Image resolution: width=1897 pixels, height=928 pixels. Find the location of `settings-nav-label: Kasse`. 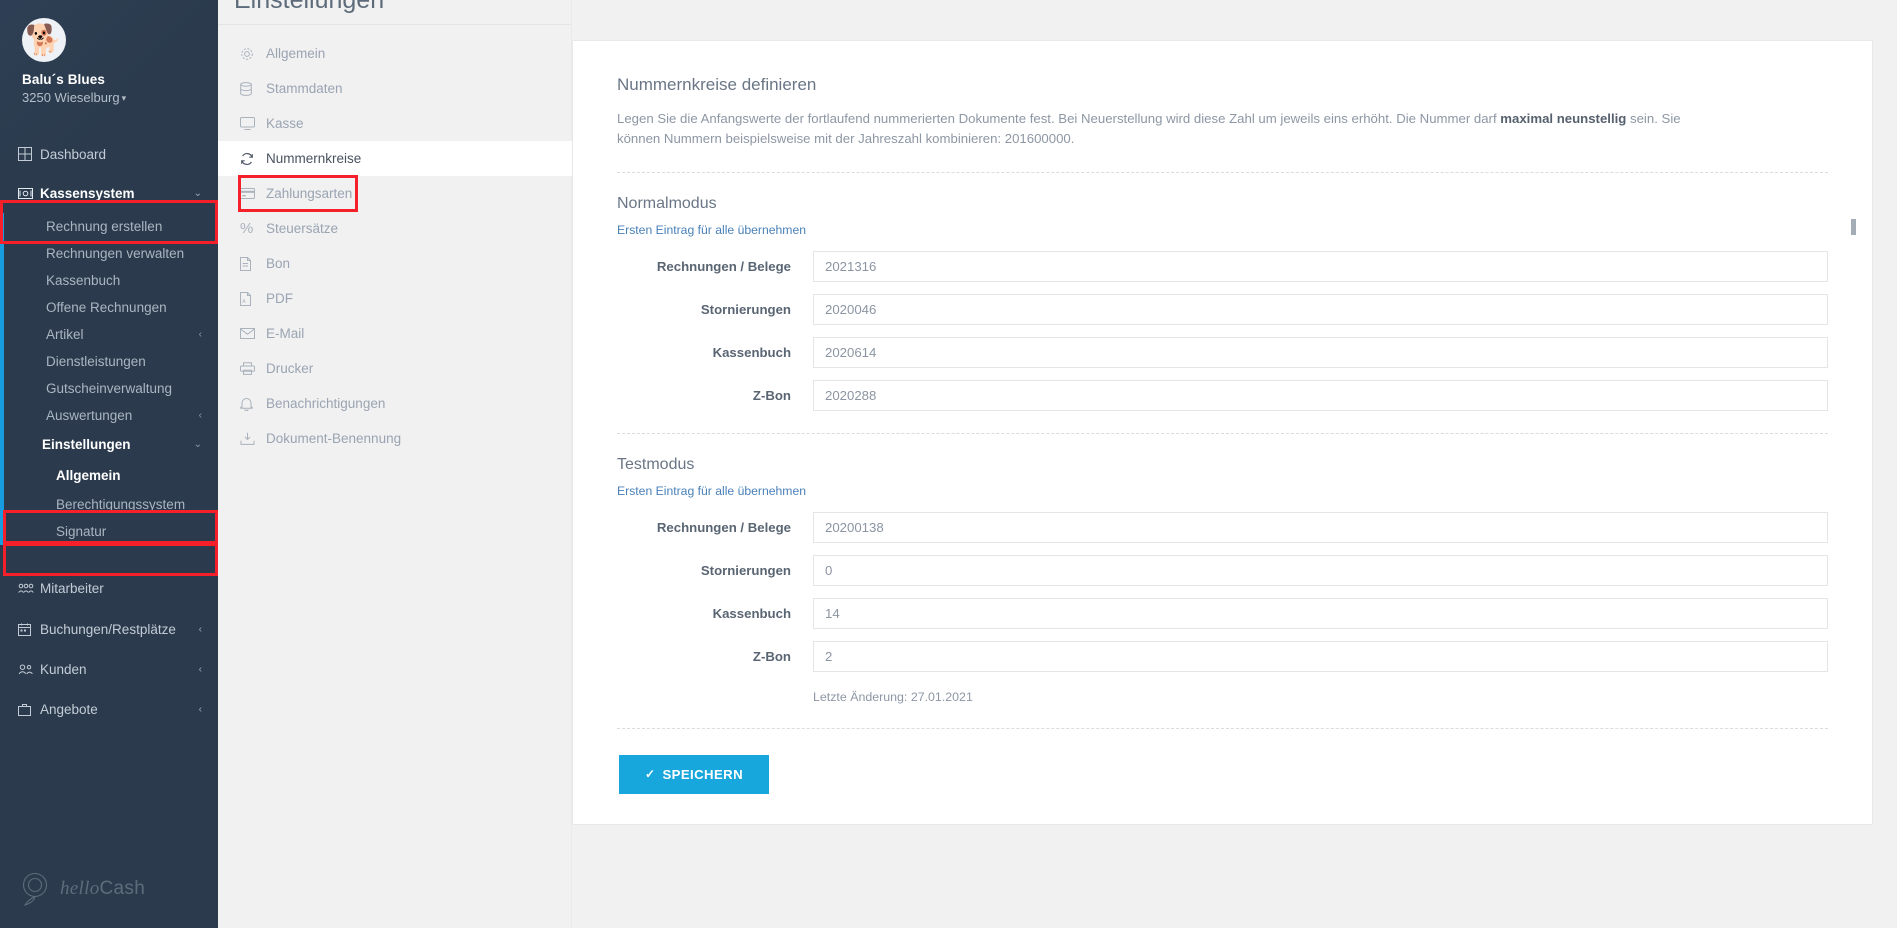

settings-nav-label: Kasse is located at coordinates (285, 123).